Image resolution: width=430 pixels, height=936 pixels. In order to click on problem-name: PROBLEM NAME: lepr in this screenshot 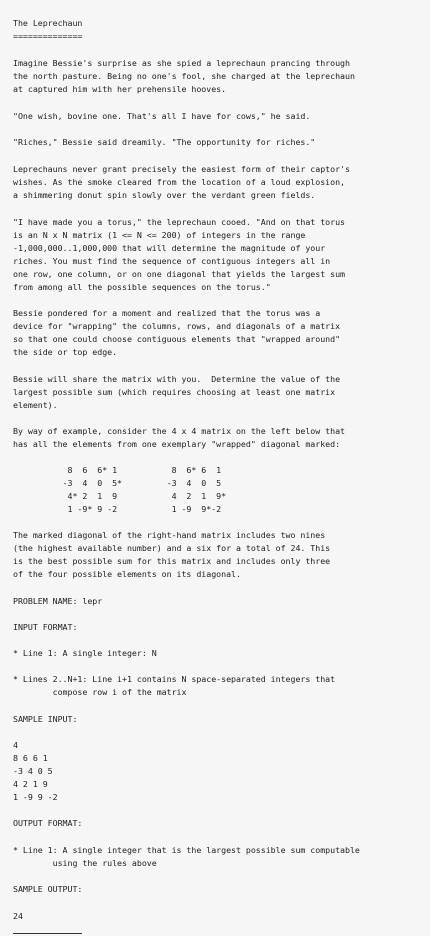, I will do `click(58, 601)`.